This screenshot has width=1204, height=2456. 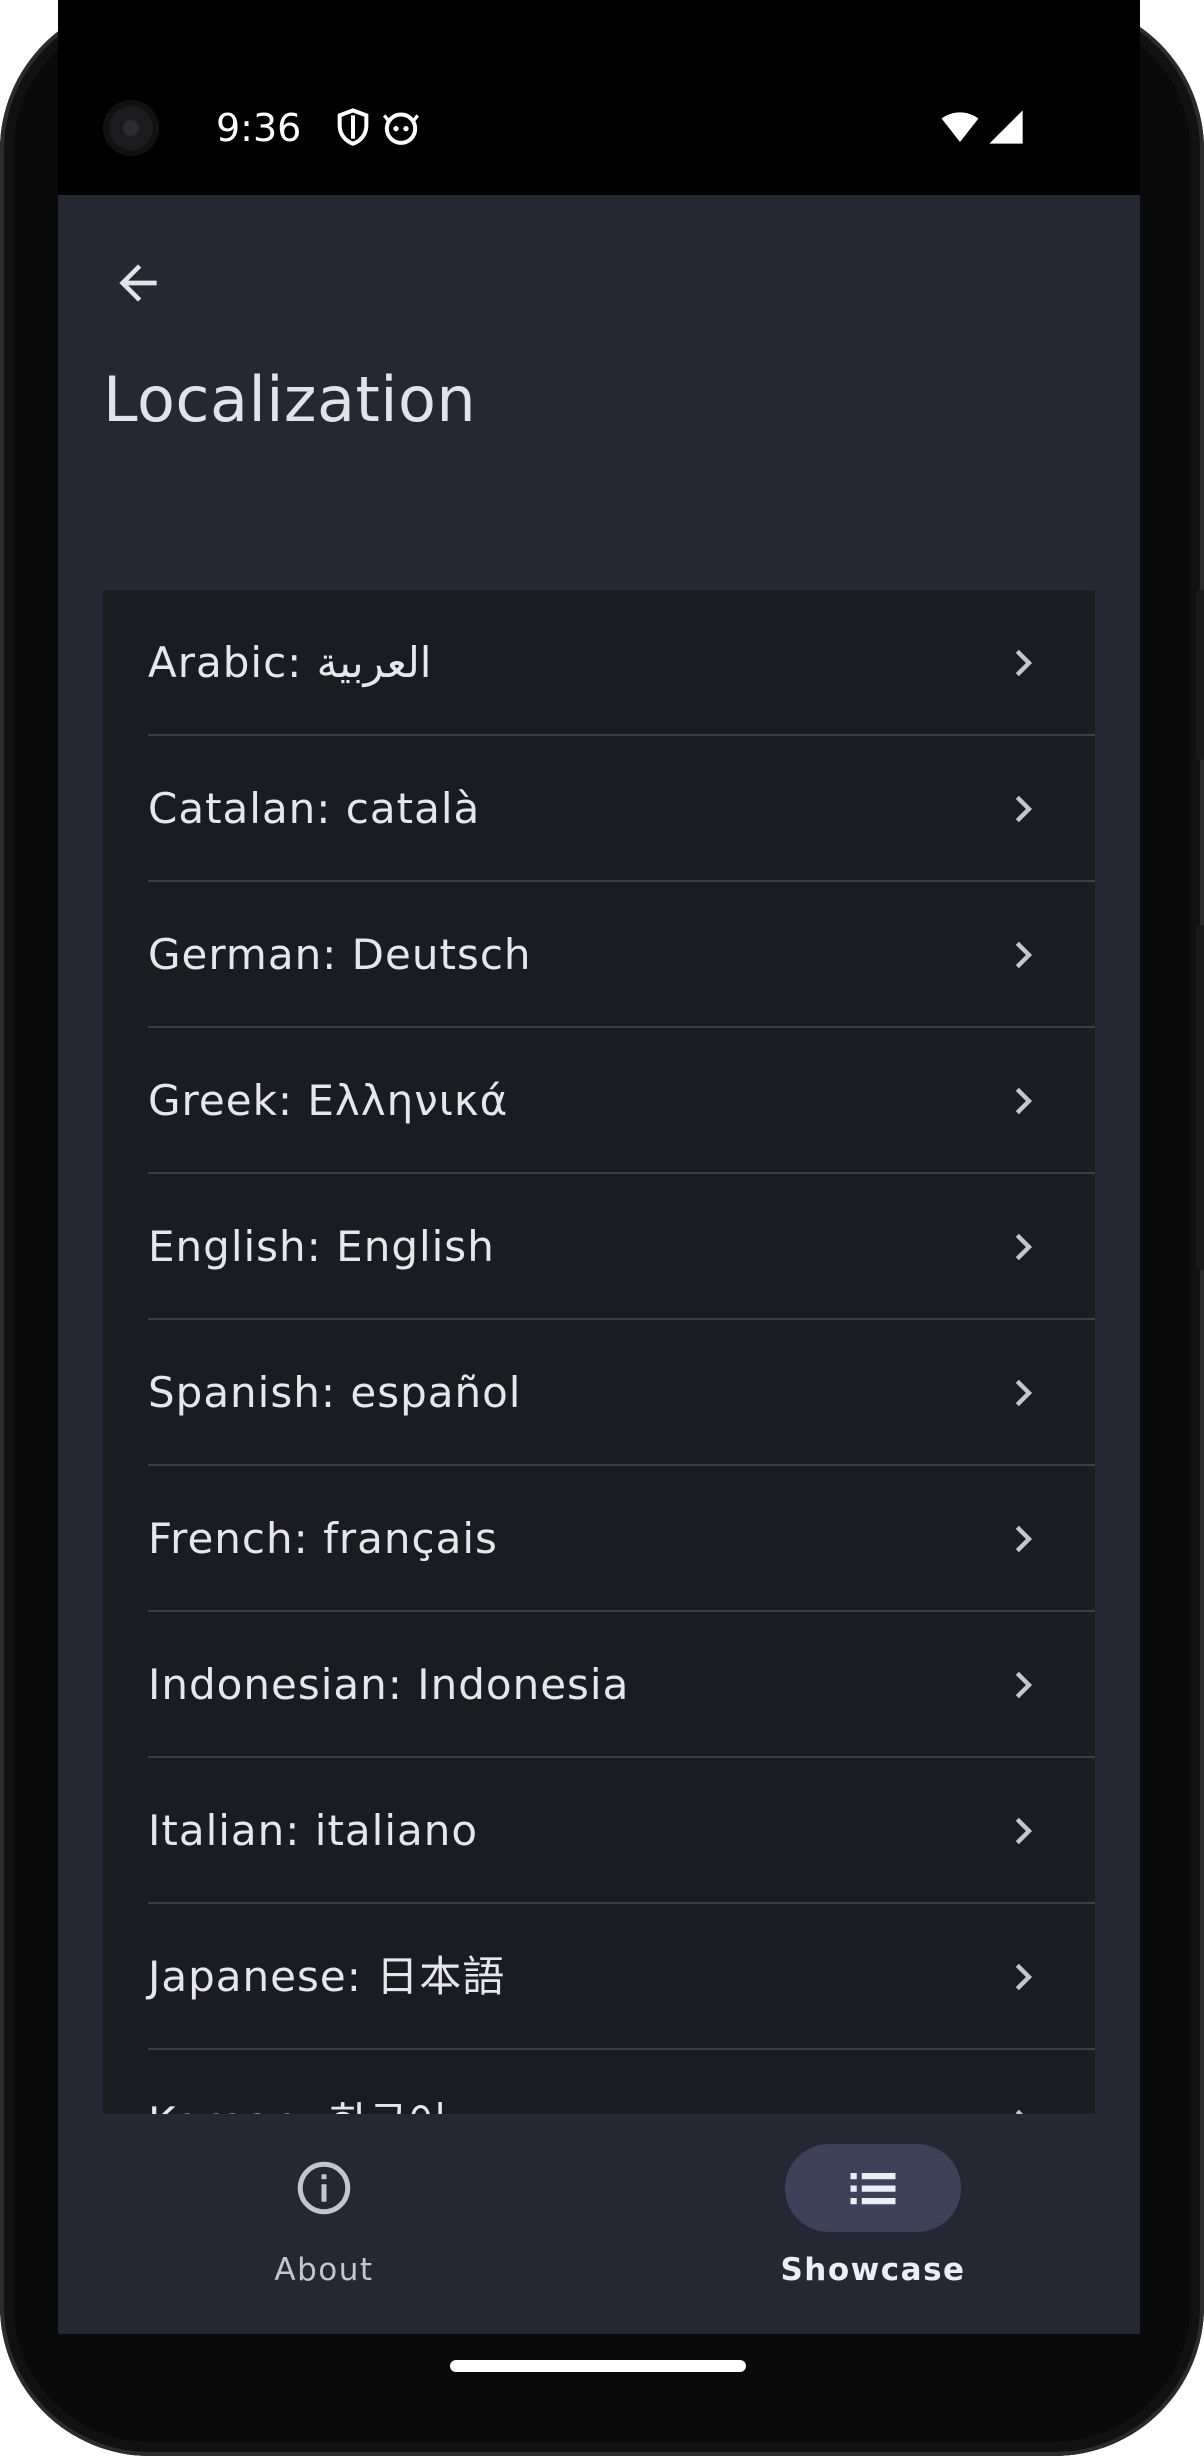 What do you see at coordinates (313, 1830) in the screenshot?
I see `list-item-label: Italian: italiano` at bounding box center [313, 1830].